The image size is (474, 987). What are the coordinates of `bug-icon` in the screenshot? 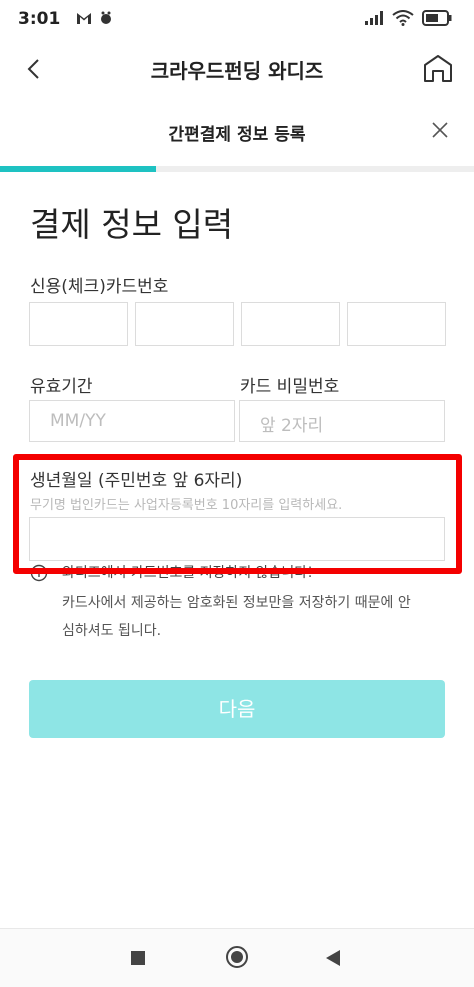 It's located at (106, 19).